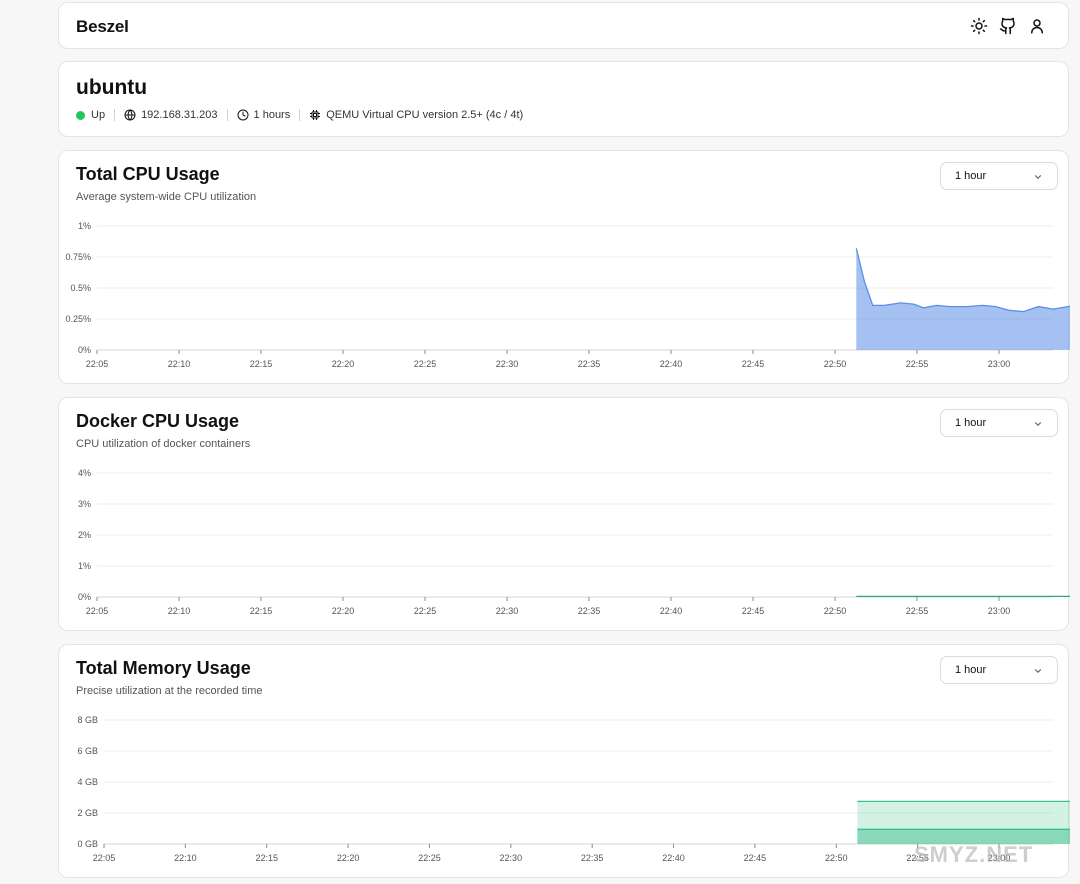 Image resolution: width=1080 pixels, height=884 pixels. Describe the element at coordinates (1037, 26) in the screenshot. I see `user-icon` at that location.